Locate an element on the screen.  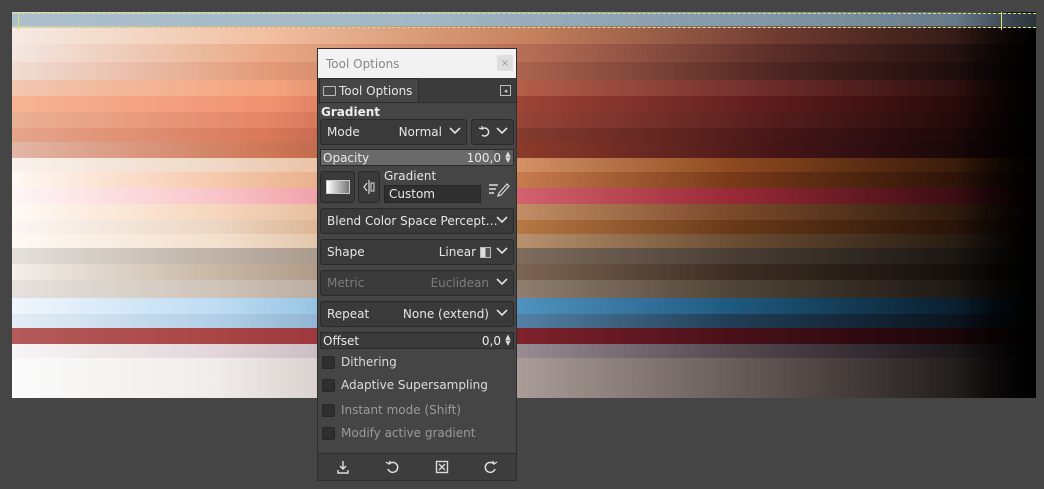
tool-options-footer is located at coordinates (417, 466).